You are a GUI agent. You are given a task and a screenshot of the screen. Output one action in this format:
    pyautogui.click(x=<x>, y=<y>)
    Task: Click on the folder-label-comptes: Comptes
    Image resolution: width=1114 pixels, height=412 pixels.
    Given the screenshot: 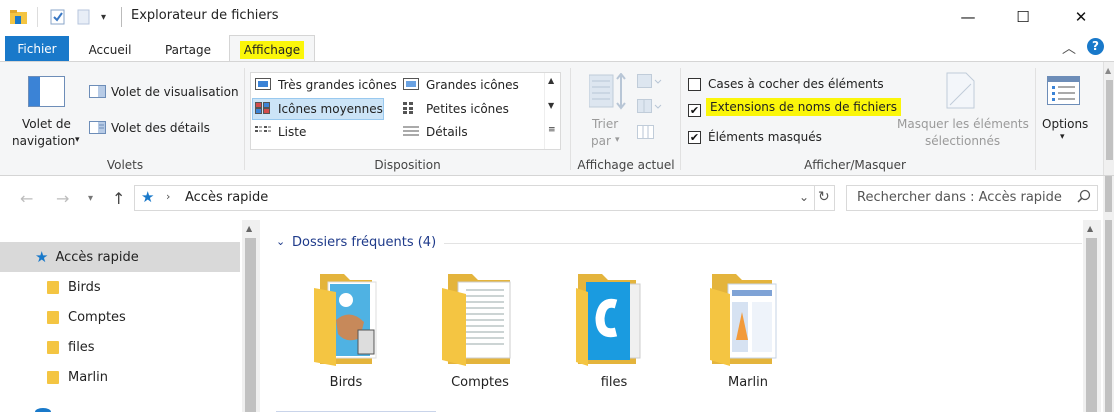 What is the action you would take?
    pyautogui.click(x=480, y=382)
    